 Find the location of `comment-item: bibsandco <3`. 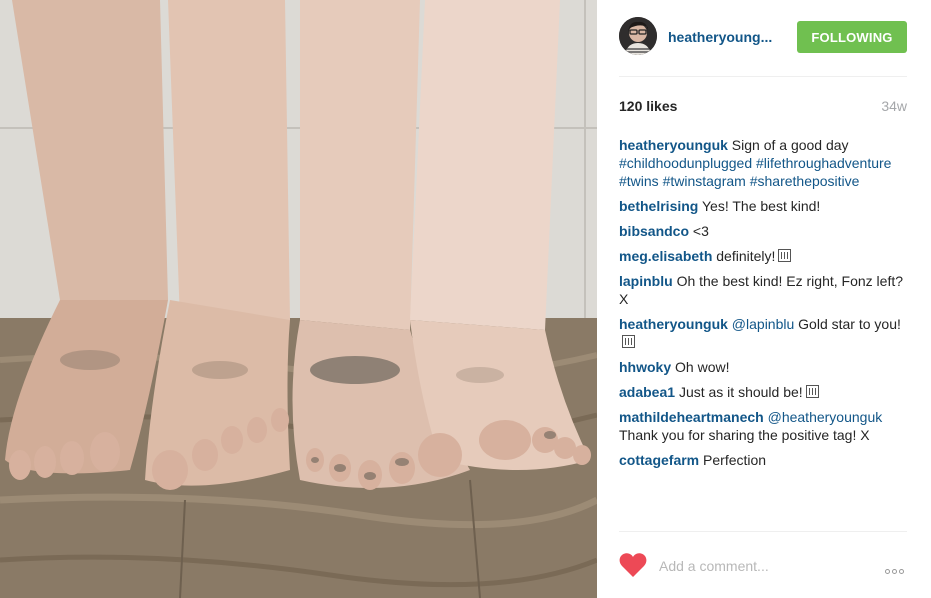

comment-item: bibsandco <3 is located at coordinates (763, 231).